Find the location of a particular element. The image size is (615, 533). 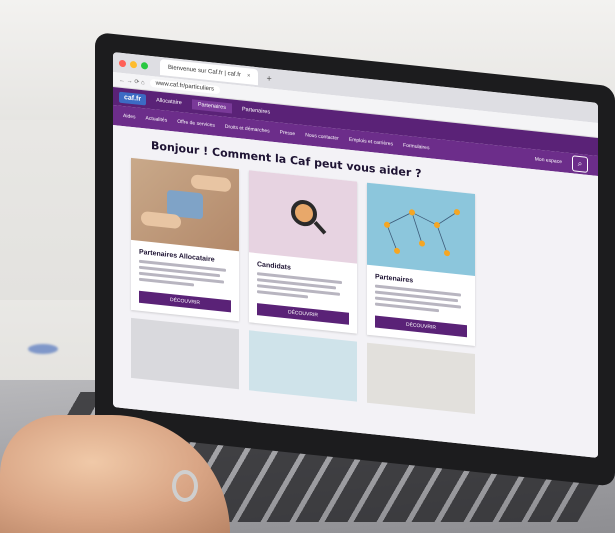

magnifier-image is located at coordinates (303, 217).